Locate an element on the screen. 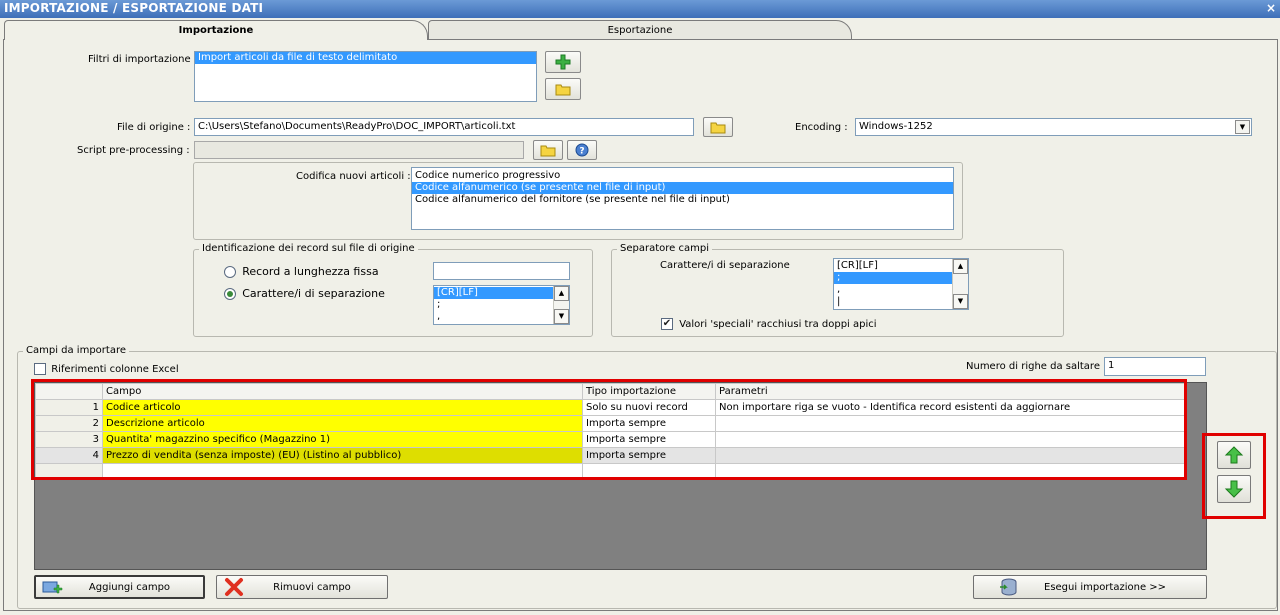 This screenshot has width=1280, height=615. help-button: ? is located at coordinates (582, 150).